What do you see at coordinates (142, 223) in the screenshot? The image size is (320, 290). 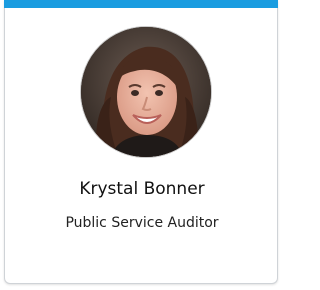 I see `profile-job-title: Public Service Auditor` at bounding box center [142, 223].